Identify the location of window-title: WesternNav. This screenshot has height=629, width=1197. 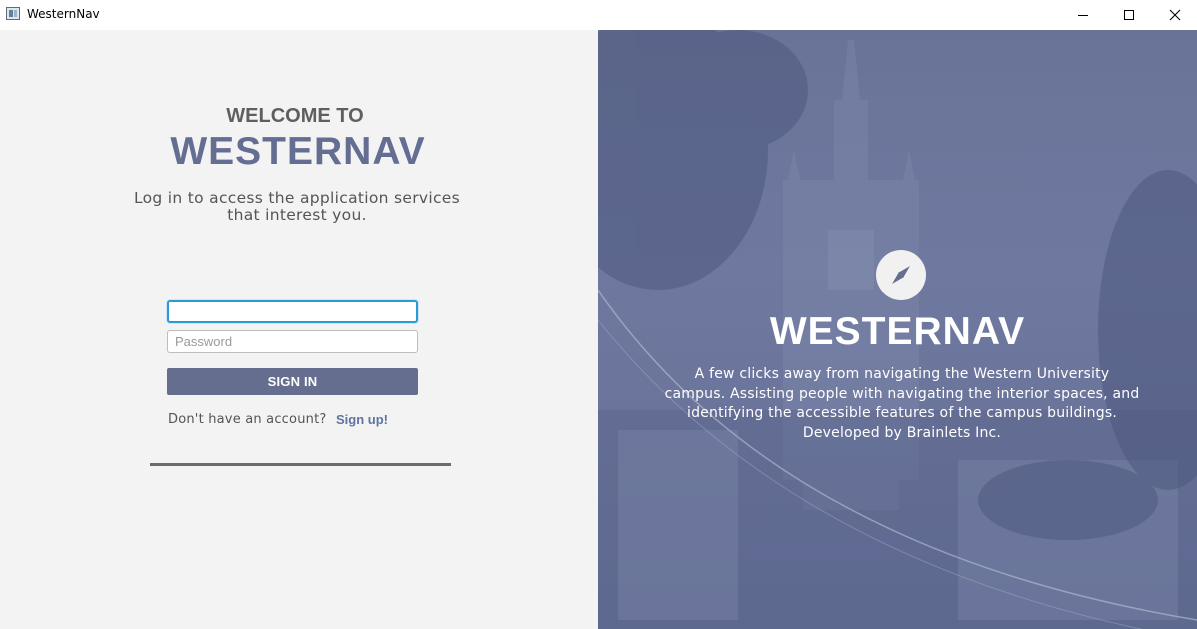
(63, 14).